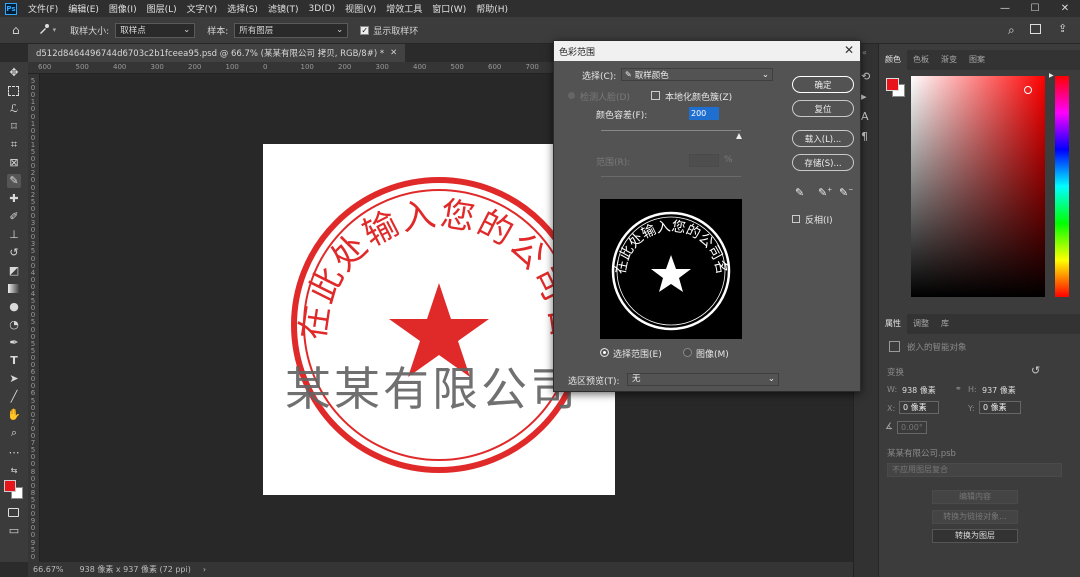 The image size is (1080, 577). I want to click on foreground-color-swatch, so click(10, 486).